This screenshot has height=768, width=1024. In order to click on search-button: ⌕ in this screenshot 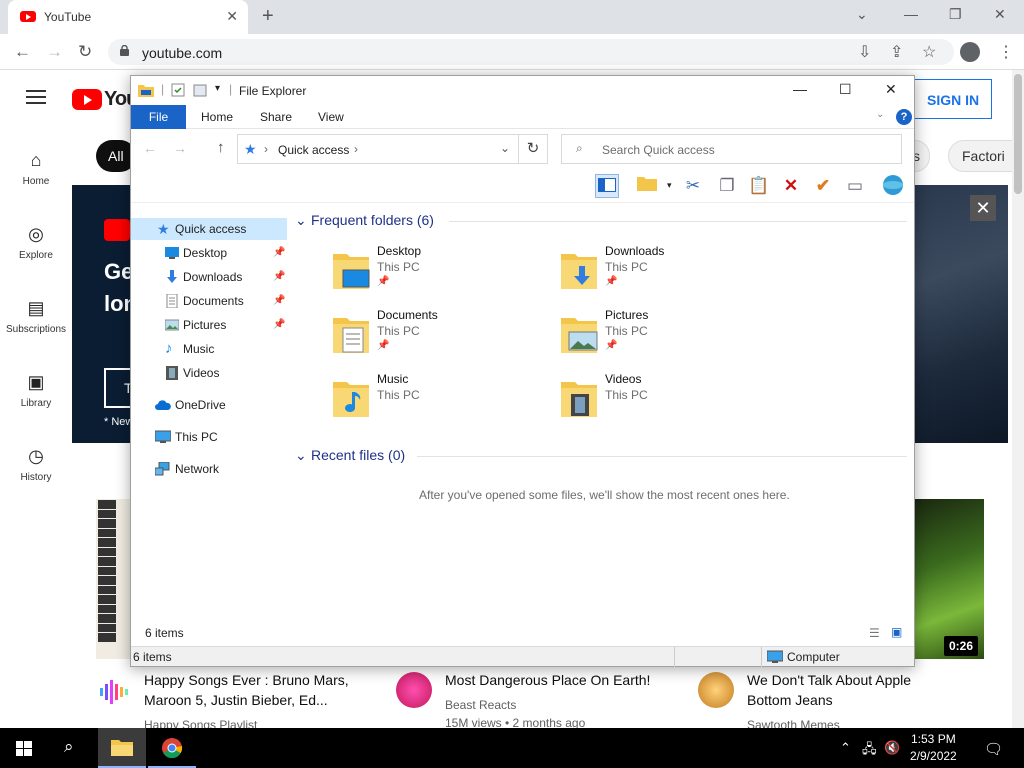, I will do `click(72, 748)`.